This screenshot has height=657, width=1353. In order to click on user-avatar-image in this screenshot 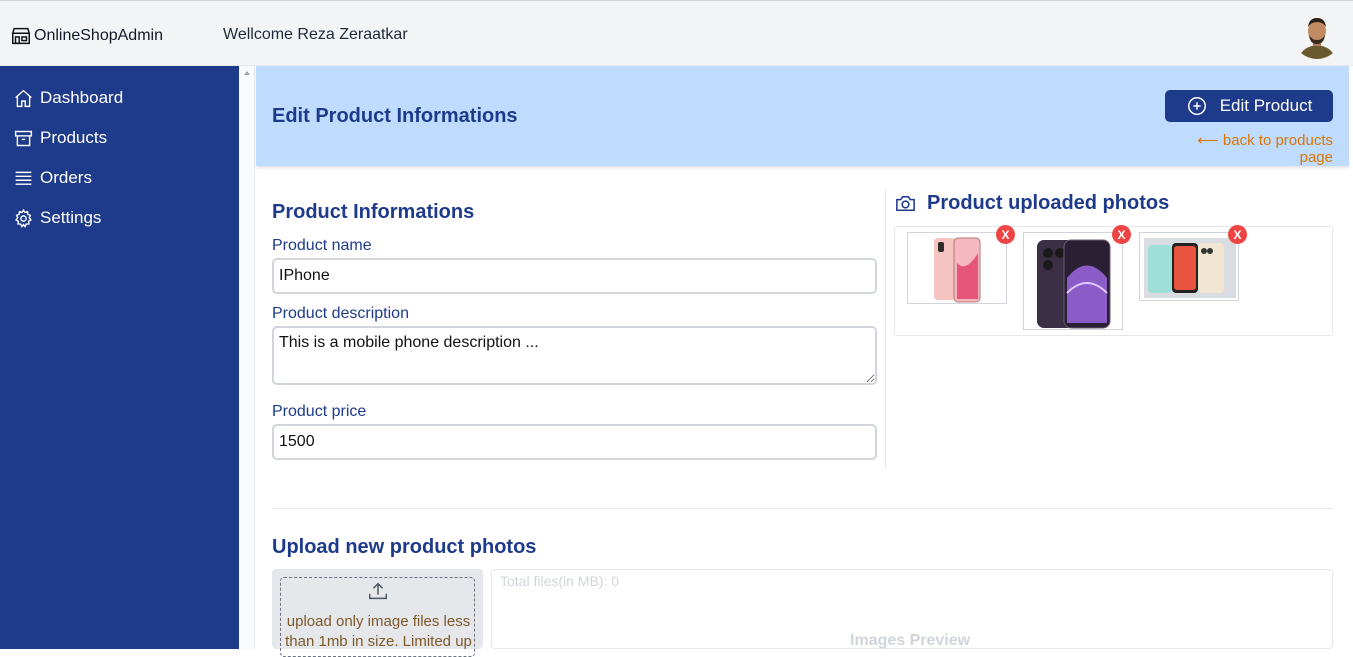, I will do `click(1317, 35)`.